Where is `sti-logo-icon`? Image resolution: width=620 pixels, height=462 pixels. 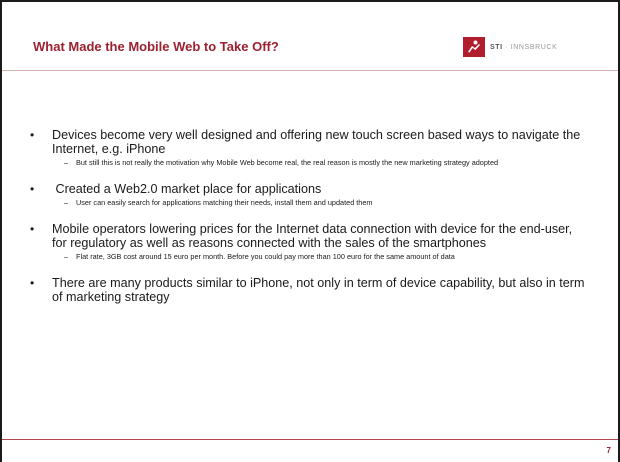 sti-logo-icon is located at coordinates (474, 47).